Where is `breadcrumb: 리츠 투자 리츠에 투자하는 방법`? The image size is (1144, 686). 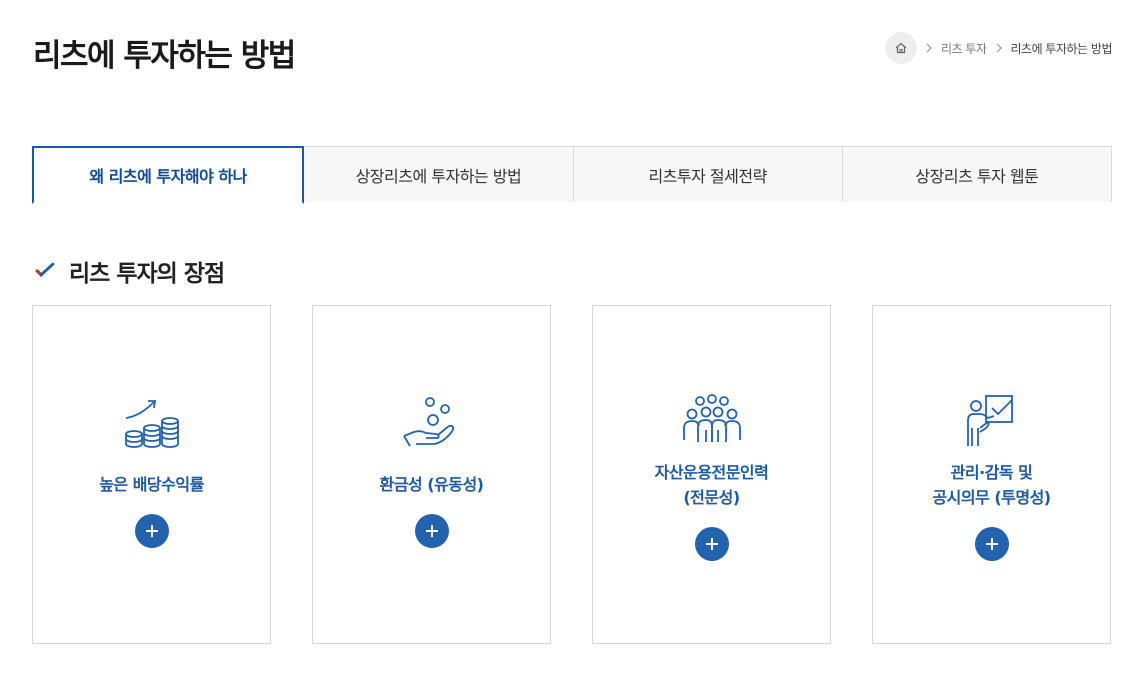 breadcrumb: 리츠 투자 리츠에 투자하는 방법 is located at coordinates (998, 48).